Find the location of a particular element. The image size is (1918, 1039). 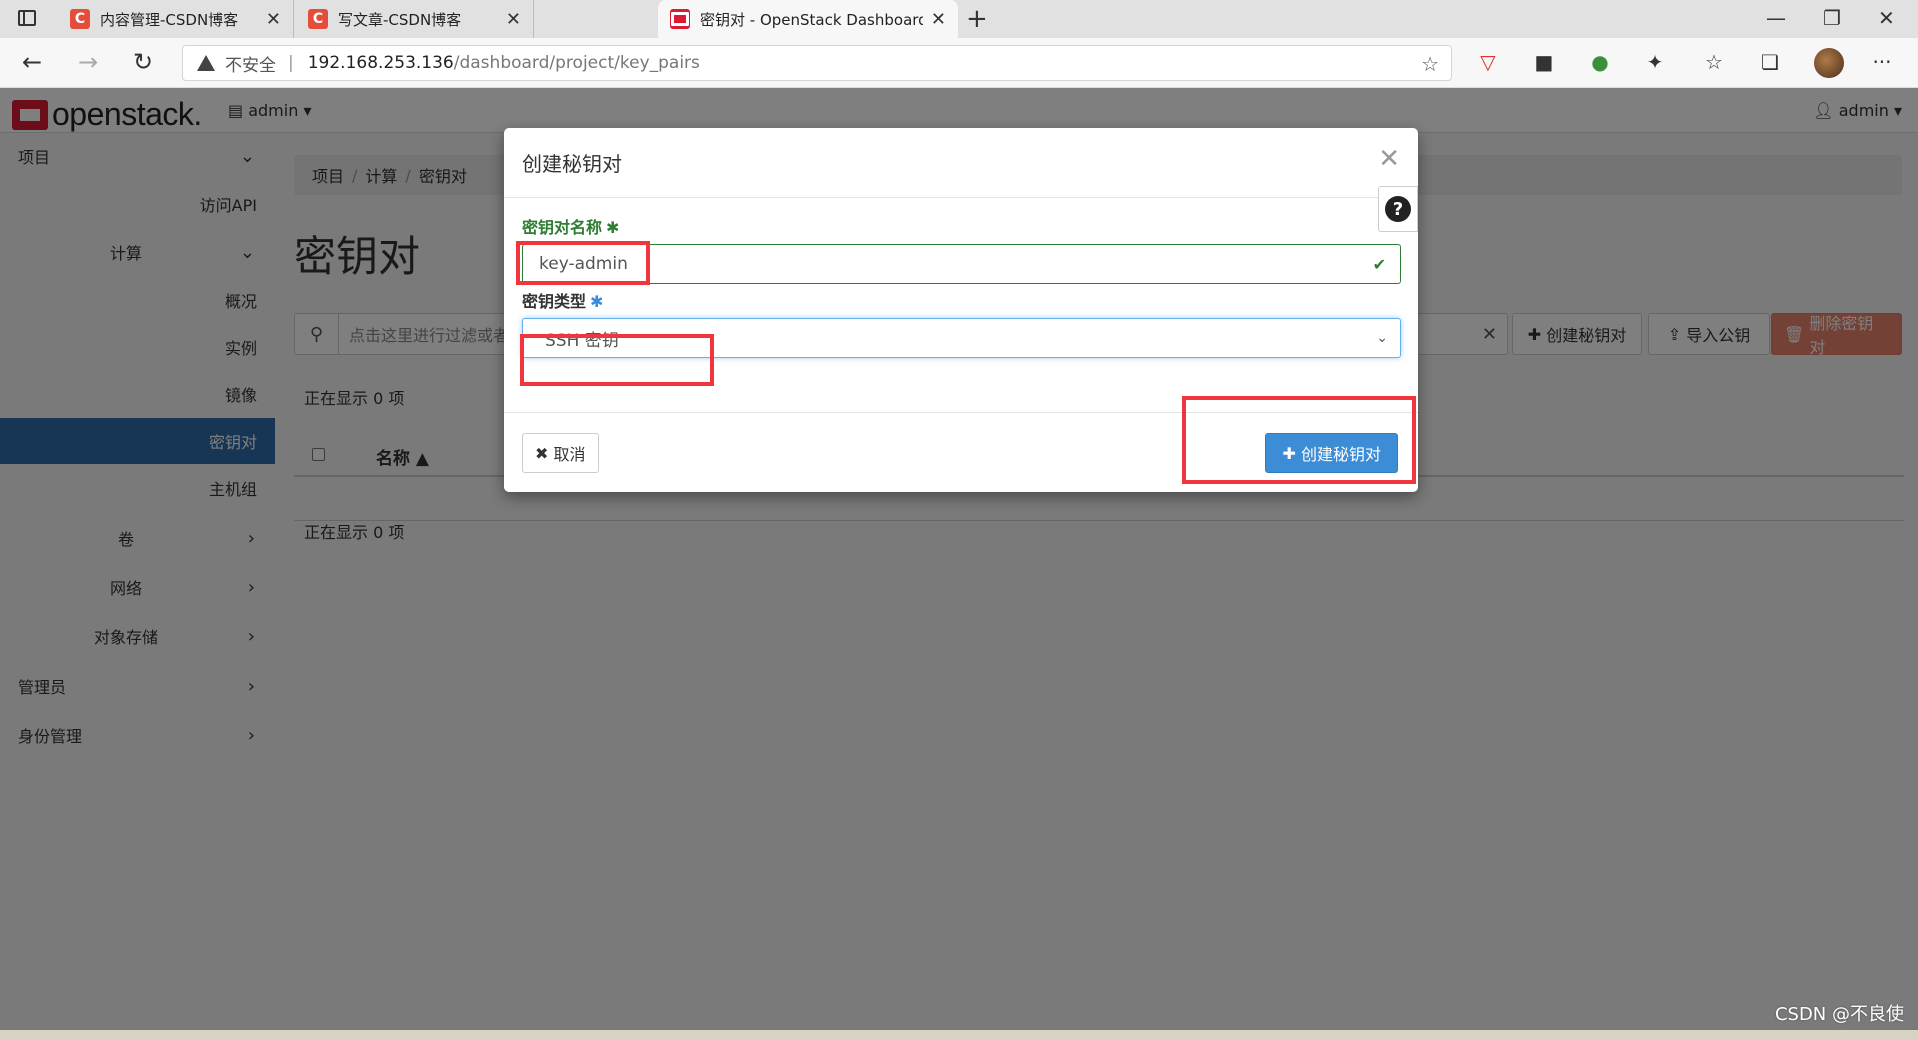

taskbar-strip is located at coordinates (959, 1034).